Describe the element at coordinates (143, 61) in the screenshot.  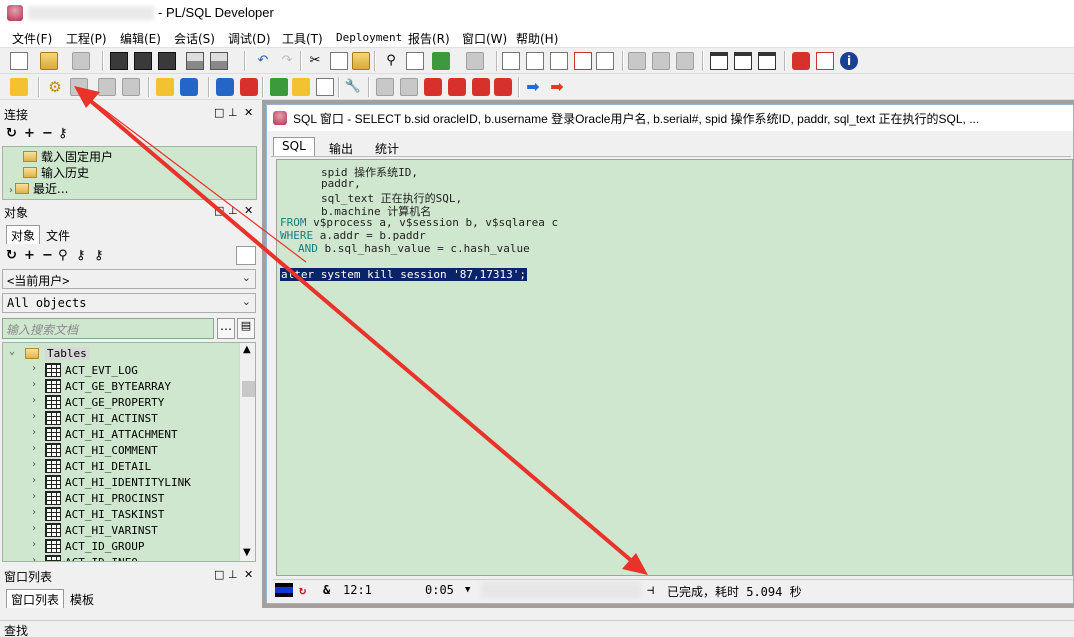
I see `save-as-icon` at that location.